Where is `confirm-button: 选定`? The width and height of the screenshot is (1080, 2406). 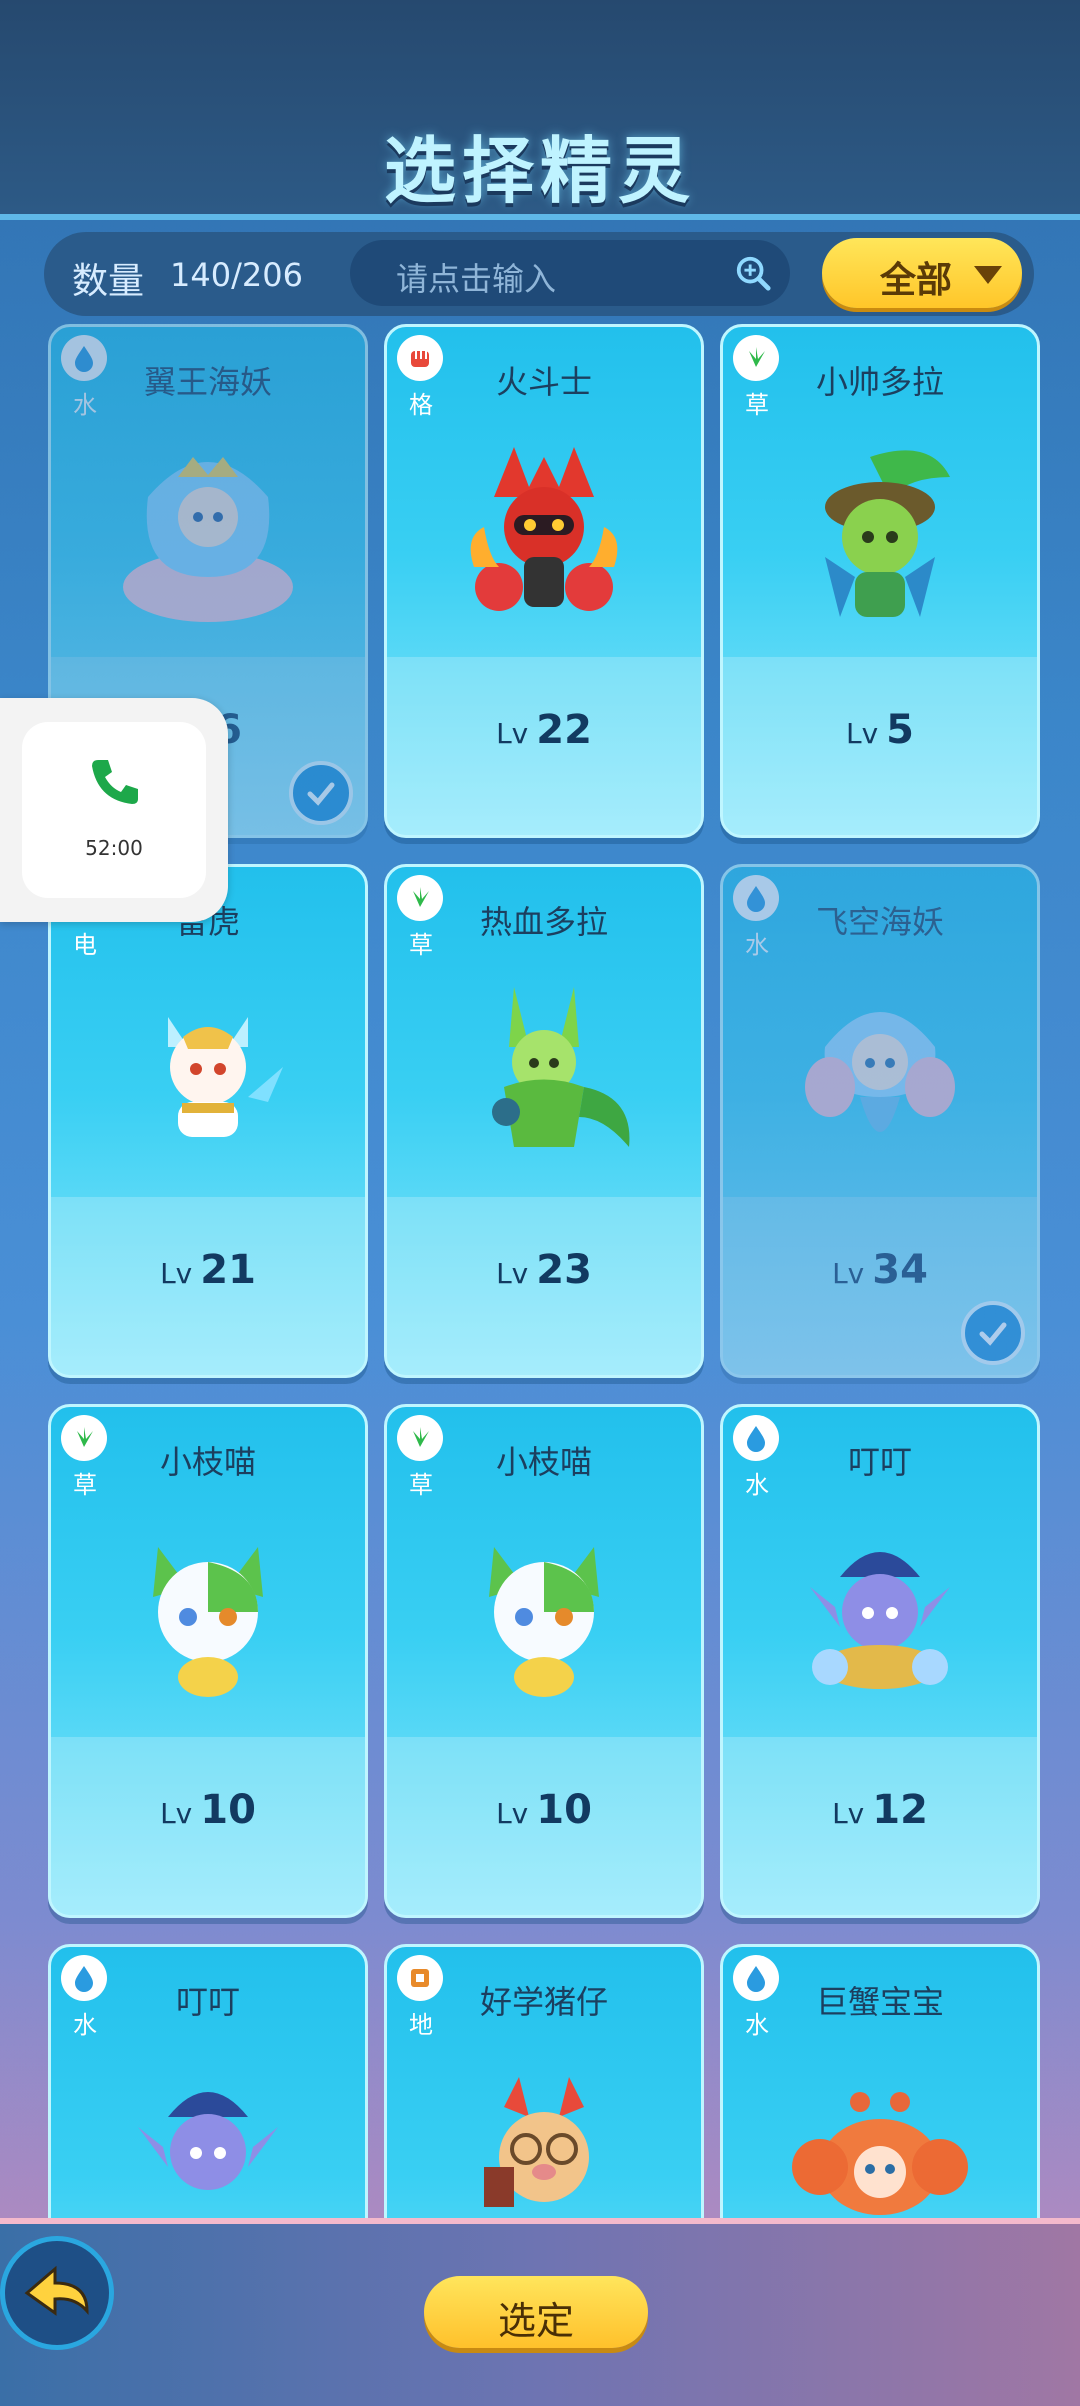
confirm-button: 选定 is located at coordinates (536, 2312).